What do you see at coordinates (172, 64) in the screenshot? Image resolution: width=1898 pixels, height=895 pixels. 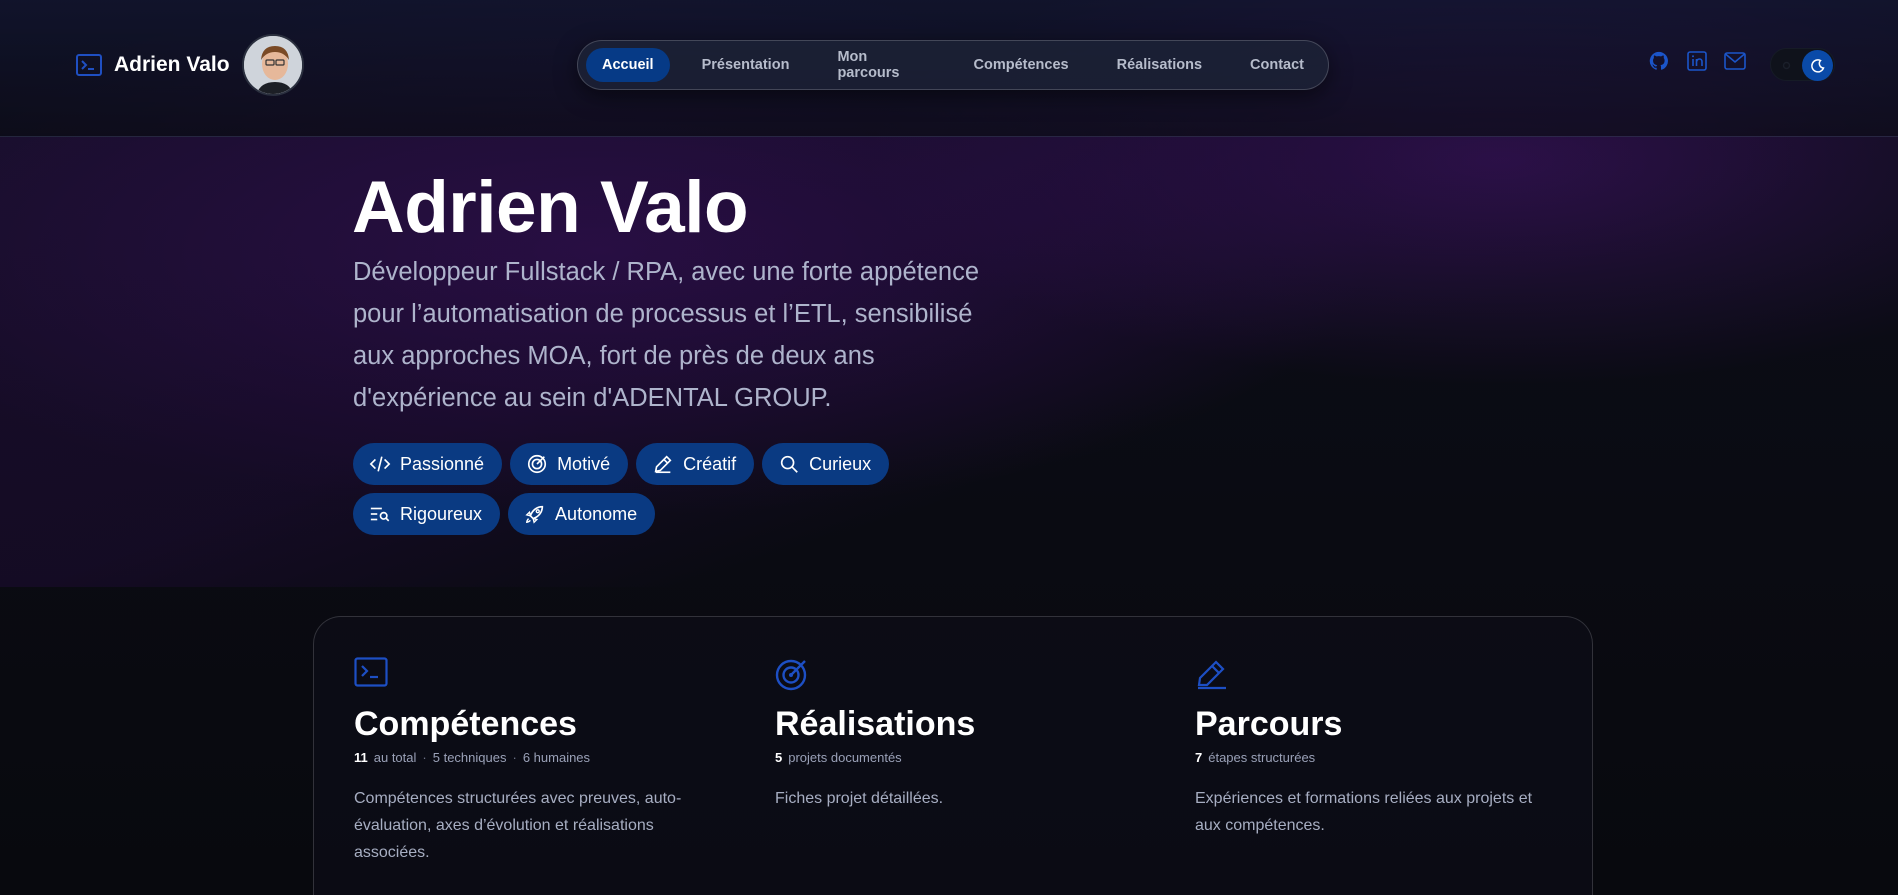 I see `brand-name: Adrien Valo` at bounding box center [172, 64].